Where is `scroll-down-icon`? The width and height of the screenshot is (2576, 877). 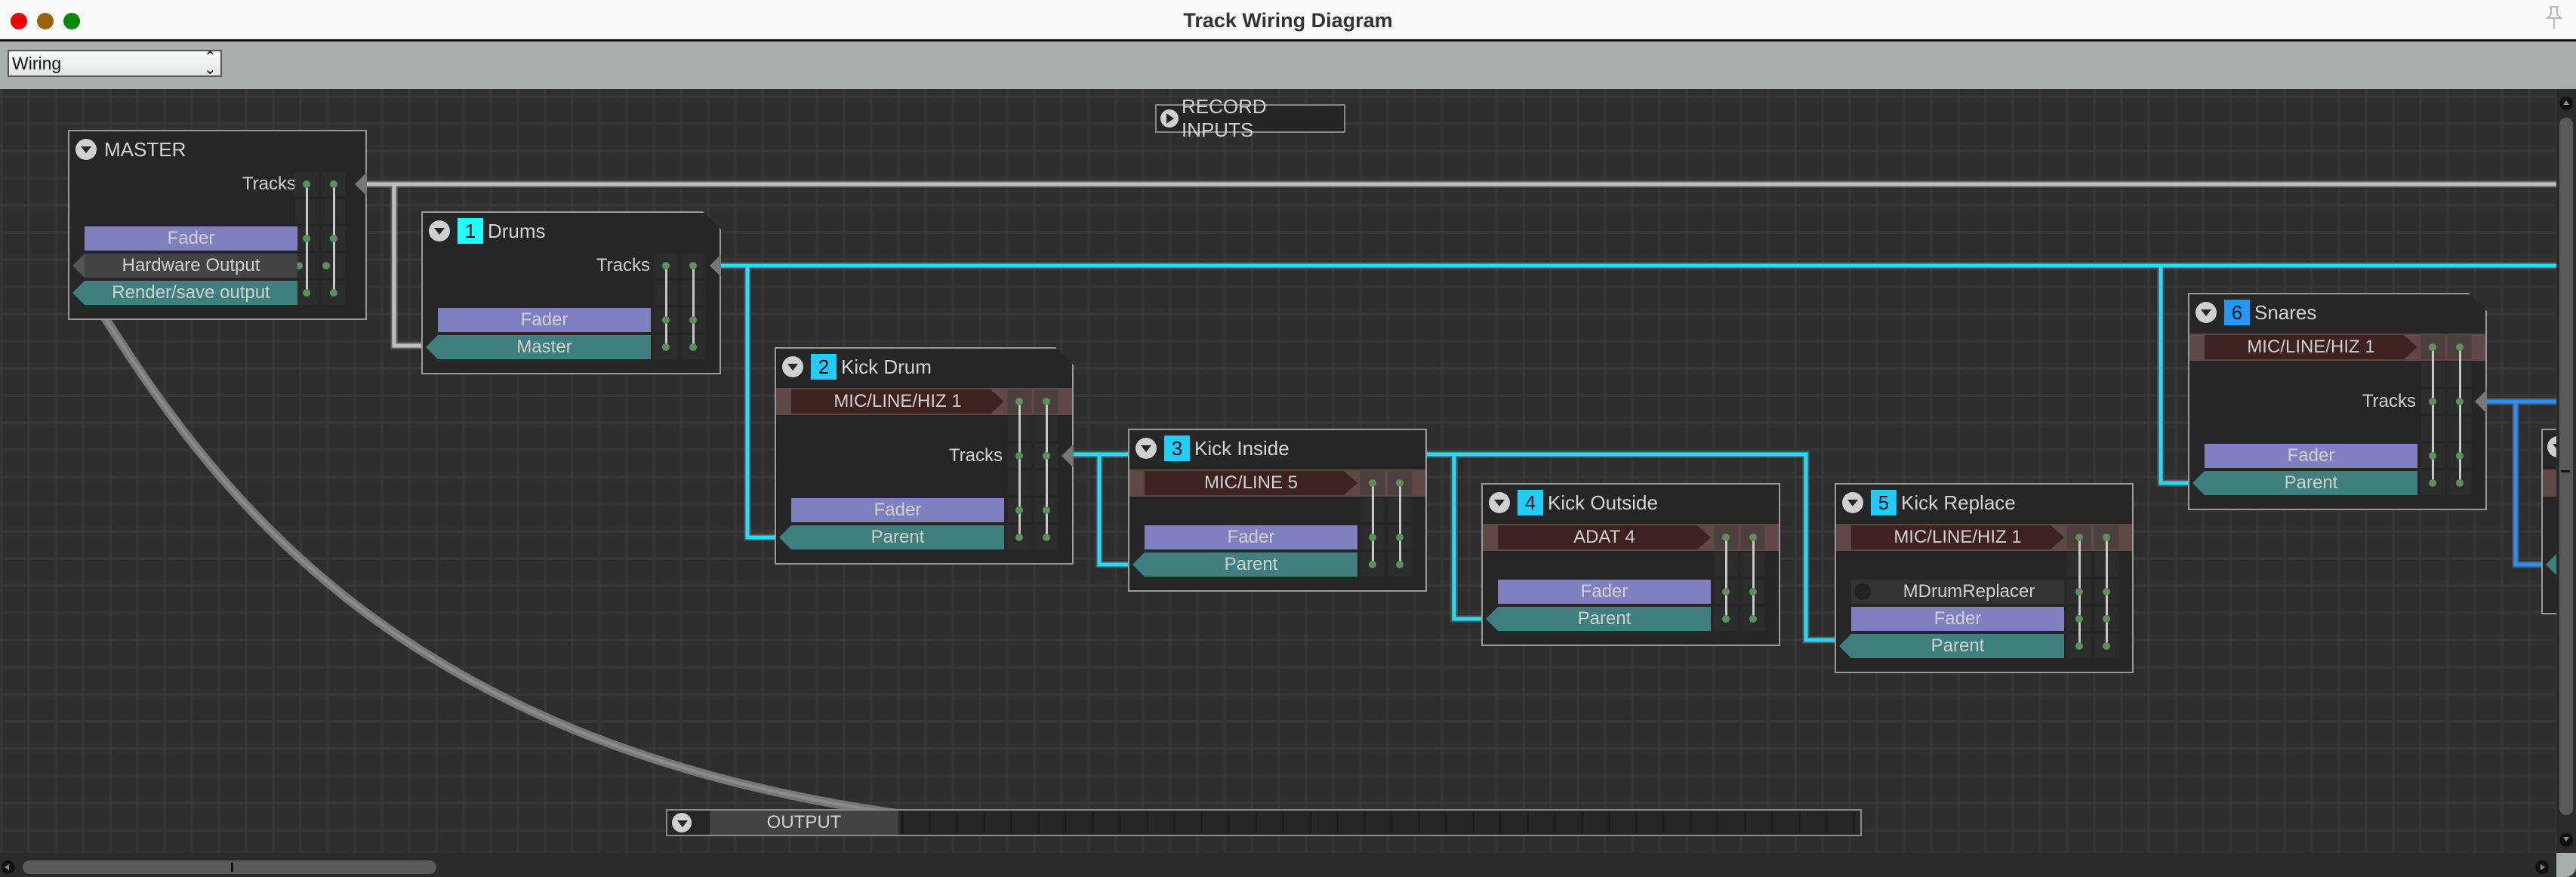 scroll-down-icon is located at coordinates (2566, 840).